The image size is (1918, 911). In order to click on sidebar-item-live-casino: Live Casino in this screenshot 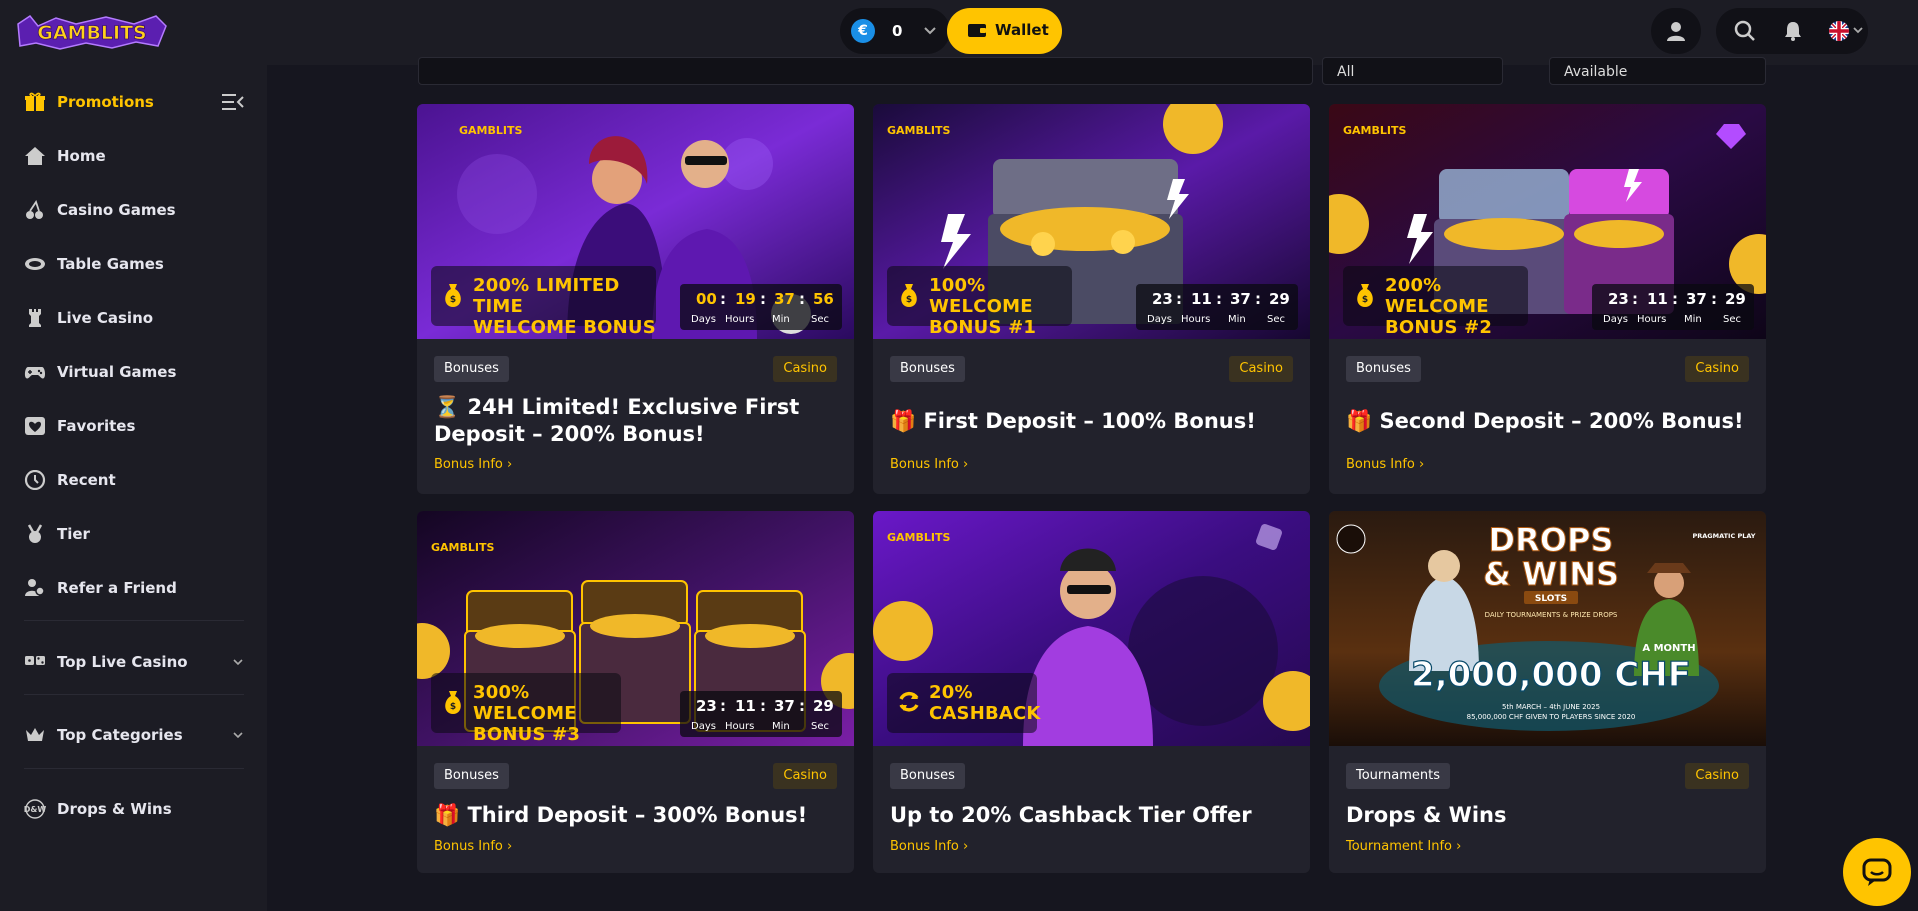, I will do `click(133, 318)`.